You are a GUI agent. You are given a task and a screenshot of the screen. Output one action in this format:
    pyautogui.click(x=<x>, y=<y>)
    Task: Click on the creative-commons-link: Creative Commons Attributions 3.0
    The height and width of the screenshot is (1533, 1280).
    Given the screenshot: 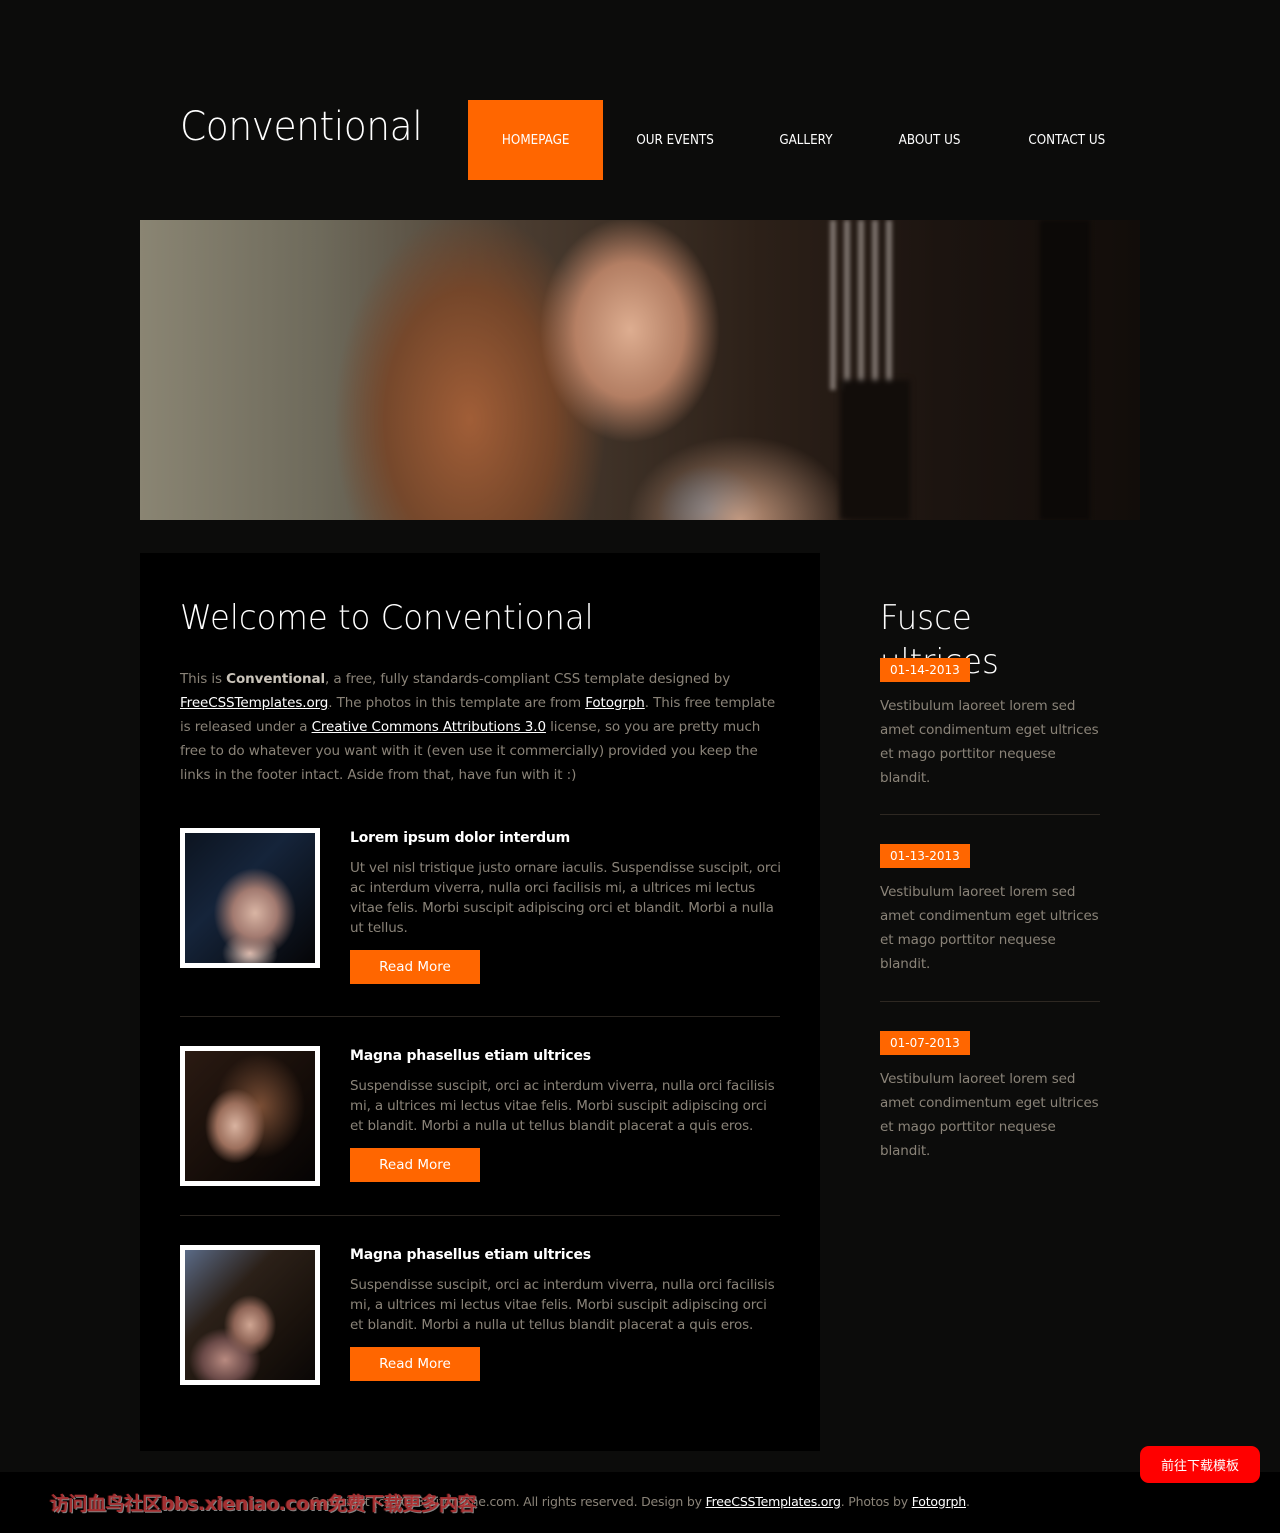 What is the action you would take?
    pyautogui.click(x=429, y=727)
    